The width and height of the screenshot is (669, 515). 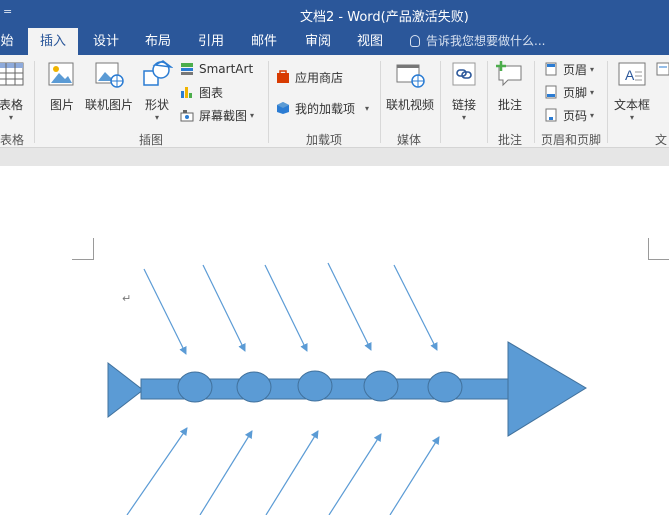 What do you see at coordinates (575, 92) in the screenshot?
I see `footer-label: 页脚` at bounding box center [575, 92].